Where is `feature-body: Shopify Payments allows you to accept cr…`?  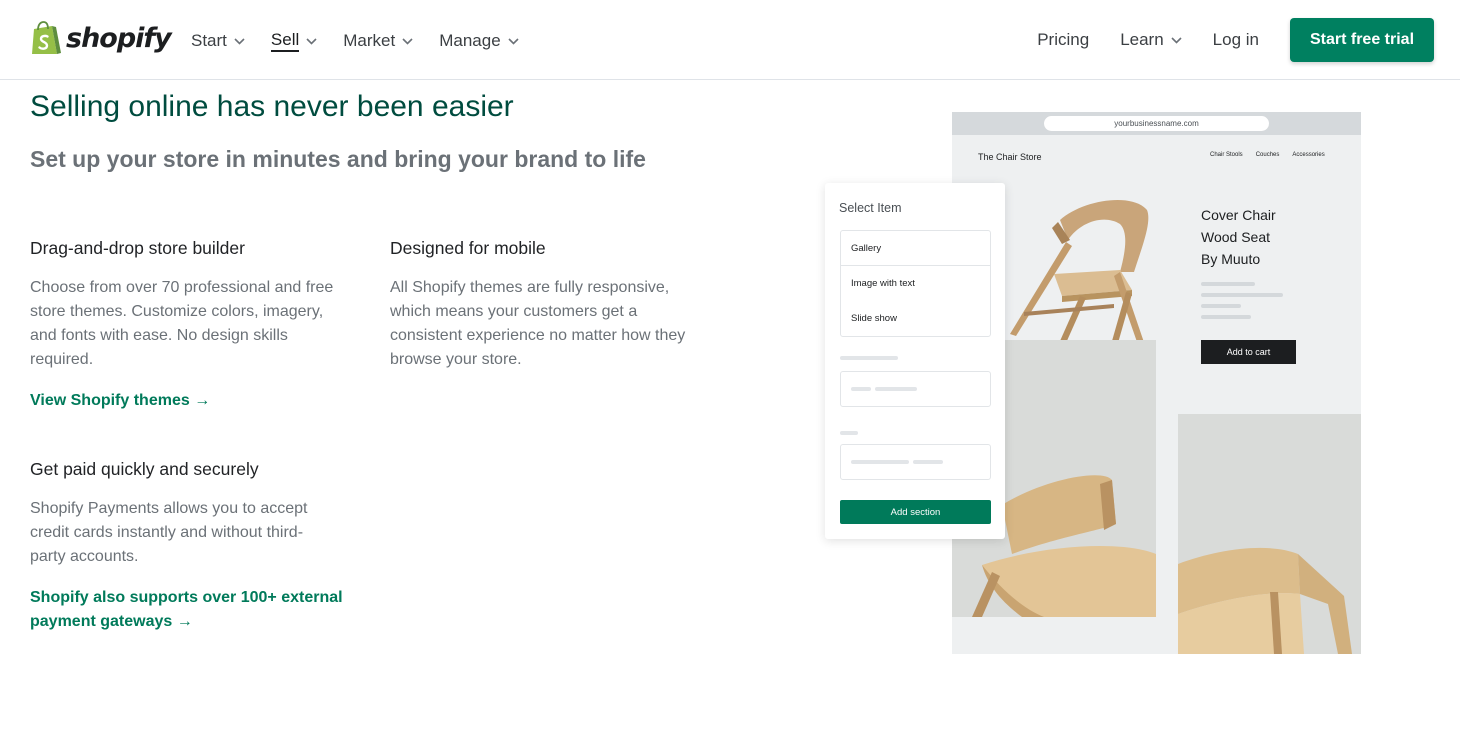
feature-body: Shopify Payments allows you to accept cr… is located at coordinates (169, 532).